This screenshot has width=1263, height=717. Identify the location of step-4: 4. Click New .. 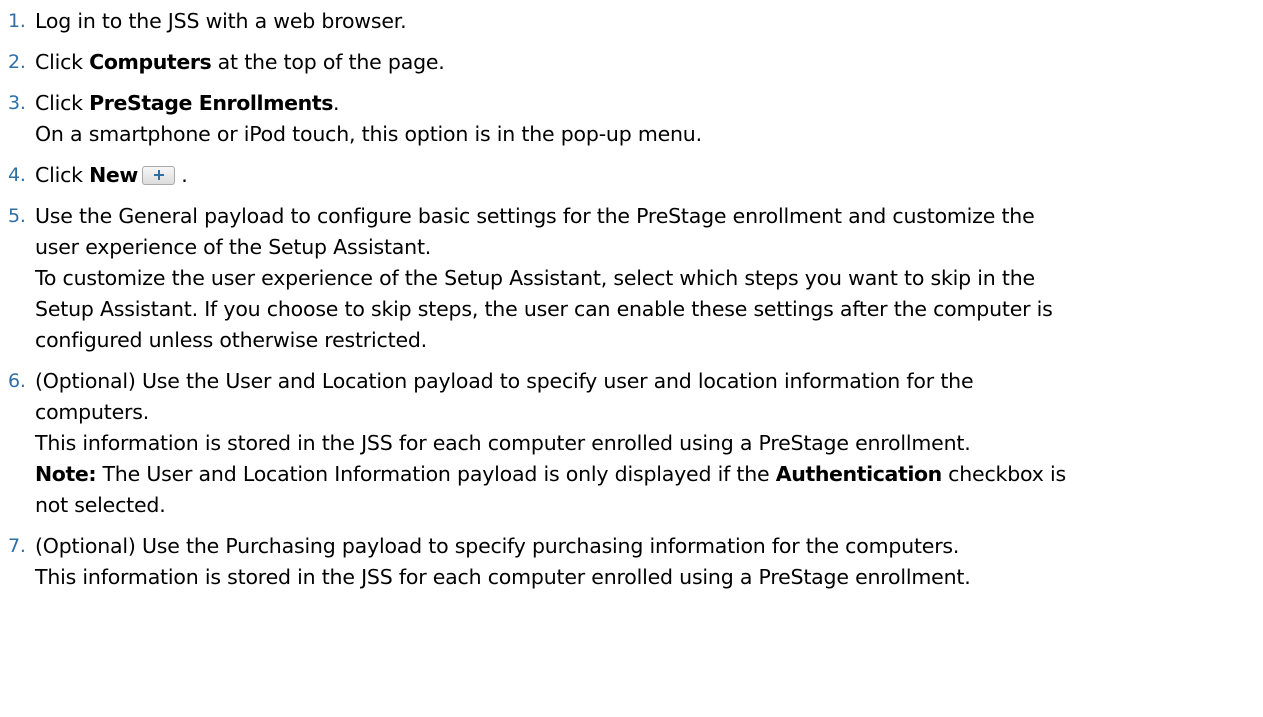
(631, 175).